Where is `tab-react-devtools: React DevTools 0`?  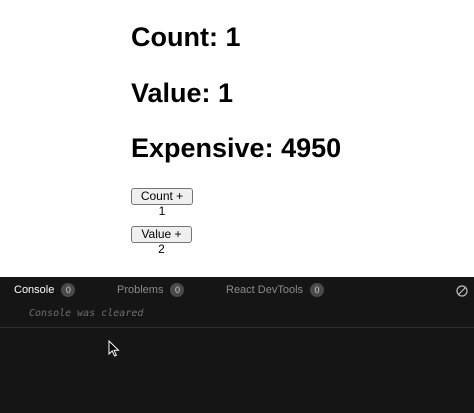
tab-react-devtools: React DevTools 0 is located at coordinates (275, 290).